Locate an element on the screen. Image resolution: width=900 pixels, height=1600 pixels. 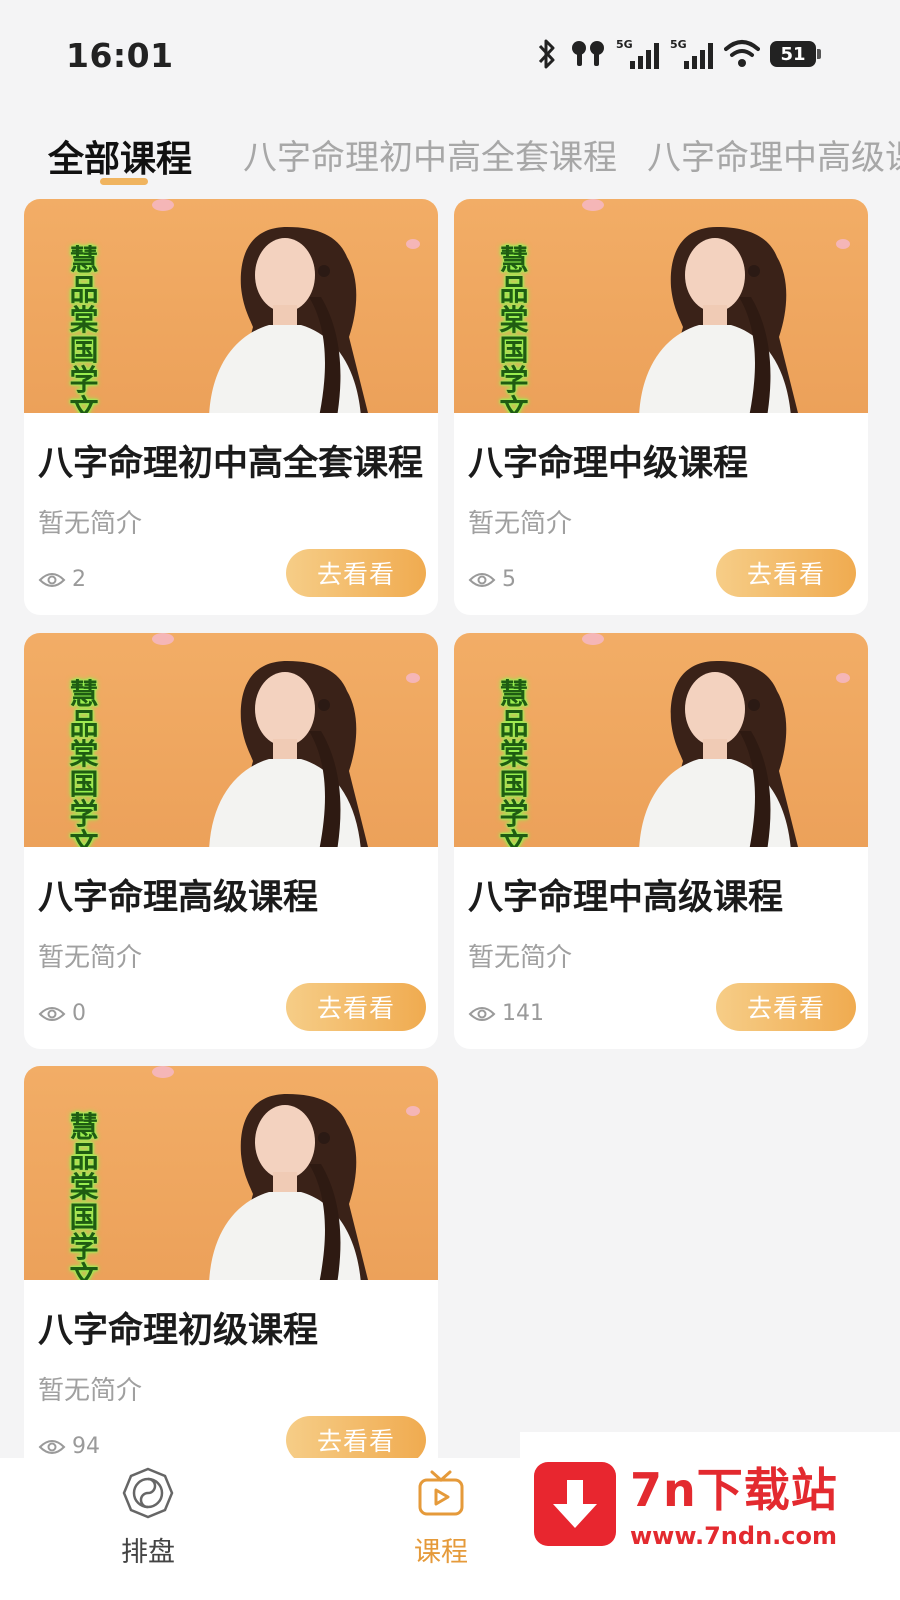
signal-5g-icon-2: 5G is located at coordinates (691, 53).